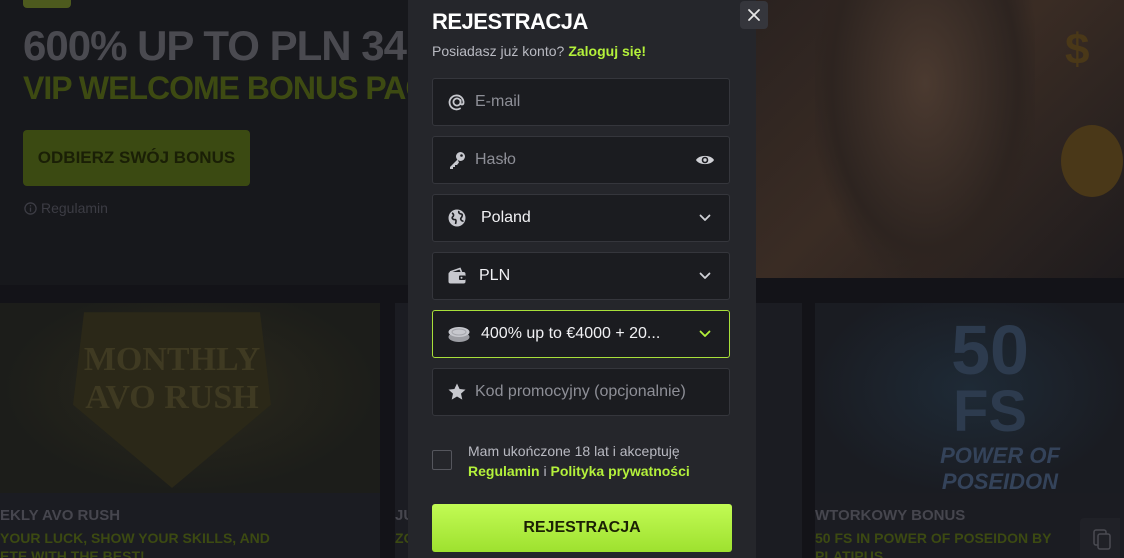 The width and height of the screenshot is (1124, 558). What do you see at coordinates (779, 430) in the screenshot?
I see `promo-card-edge` at bounding box center [779, 430].